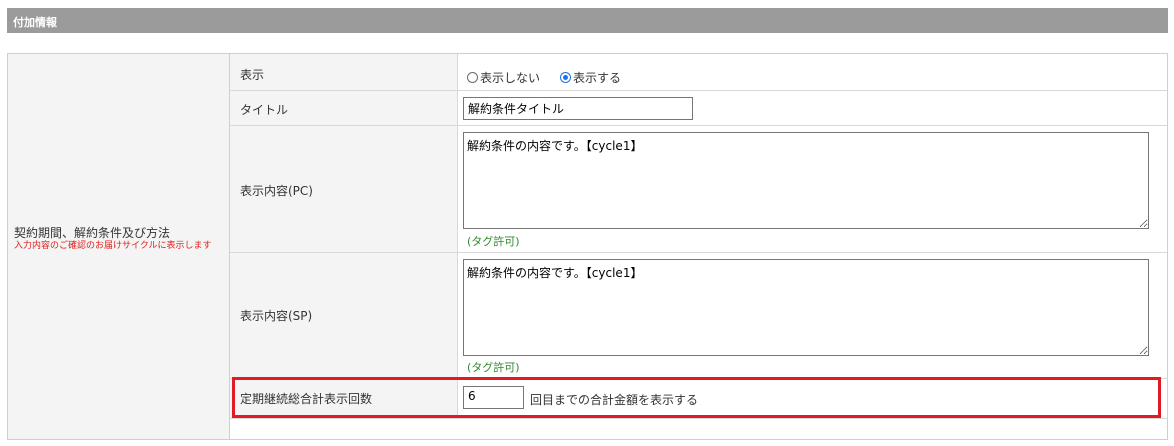 The width and height of the screenshot is (1174, 446). I want to click on row-display-label-cell: 表示, so click(344, 72).